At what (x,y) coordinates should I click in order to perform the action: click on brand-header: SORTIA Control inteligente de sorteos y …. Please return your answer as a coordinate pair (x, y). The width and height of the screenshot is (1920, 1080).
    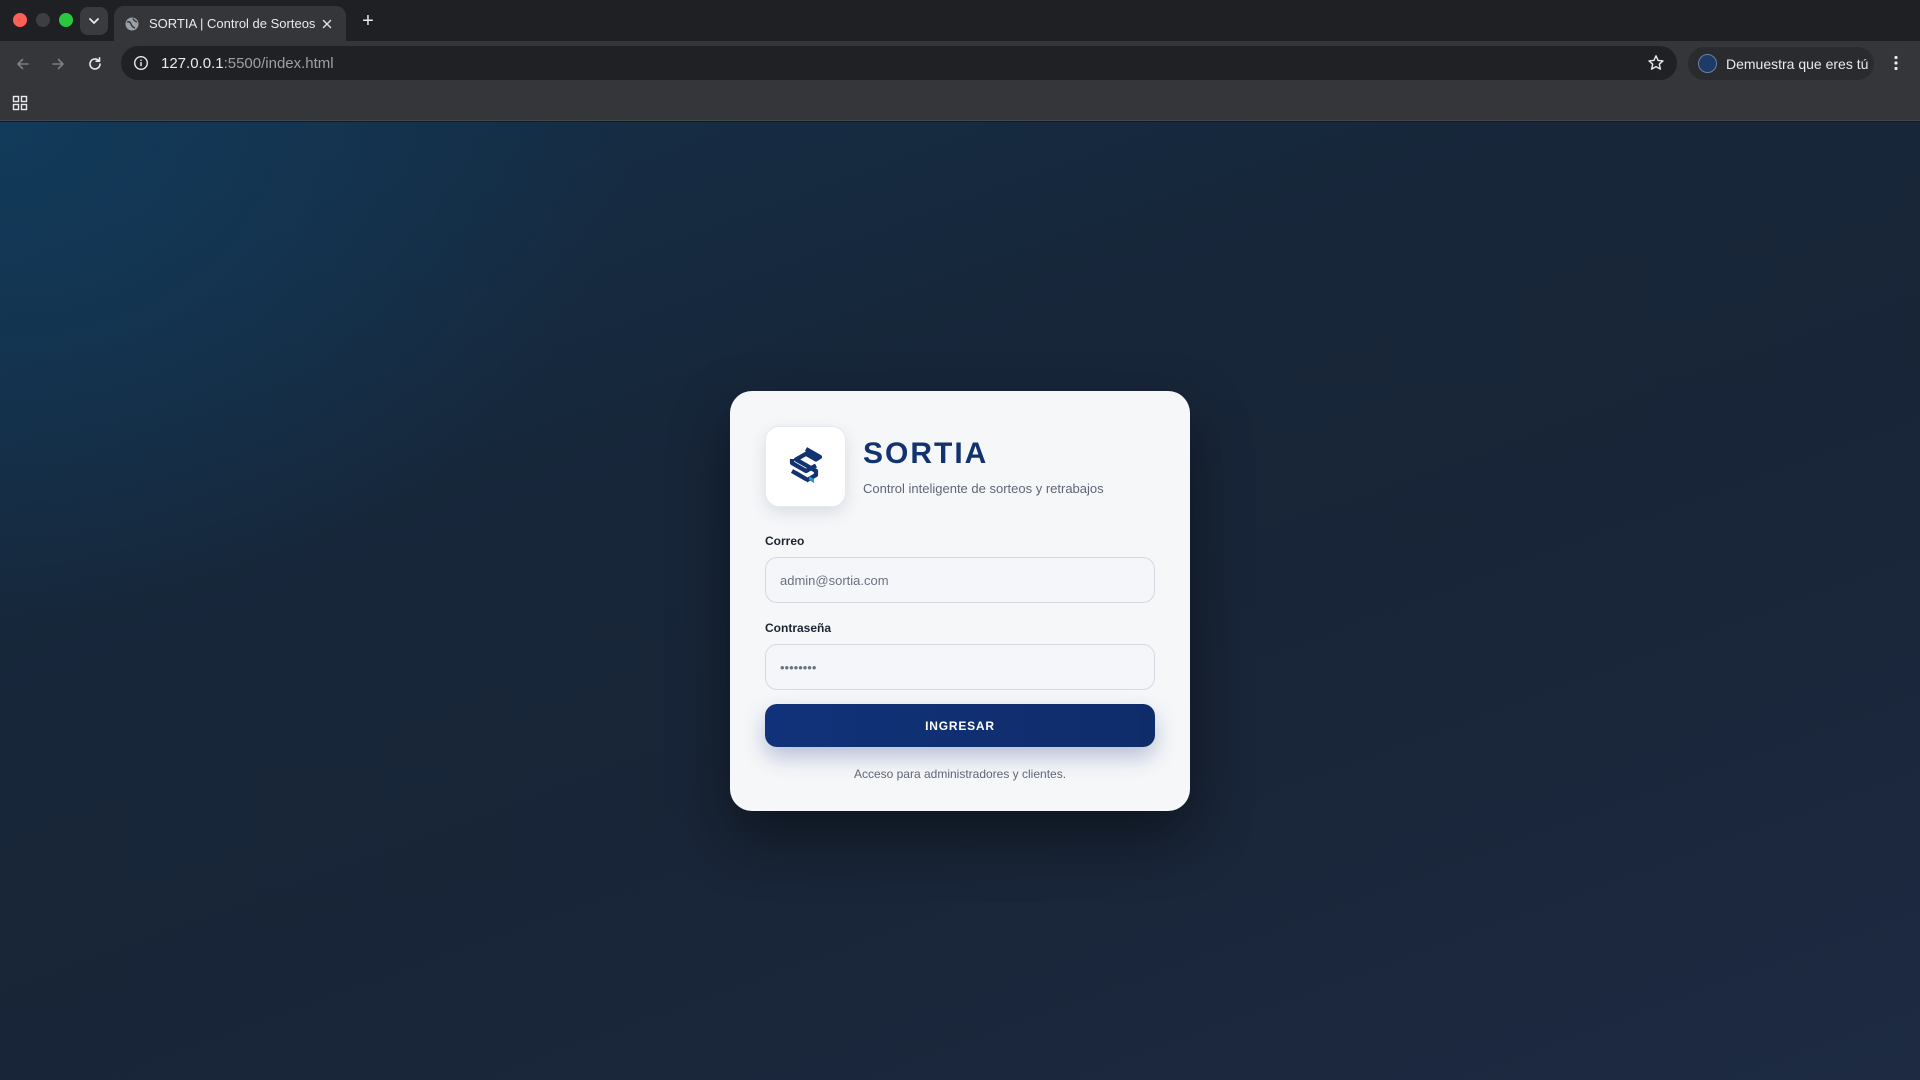
    Looking at the image, I should click on (960, 466).